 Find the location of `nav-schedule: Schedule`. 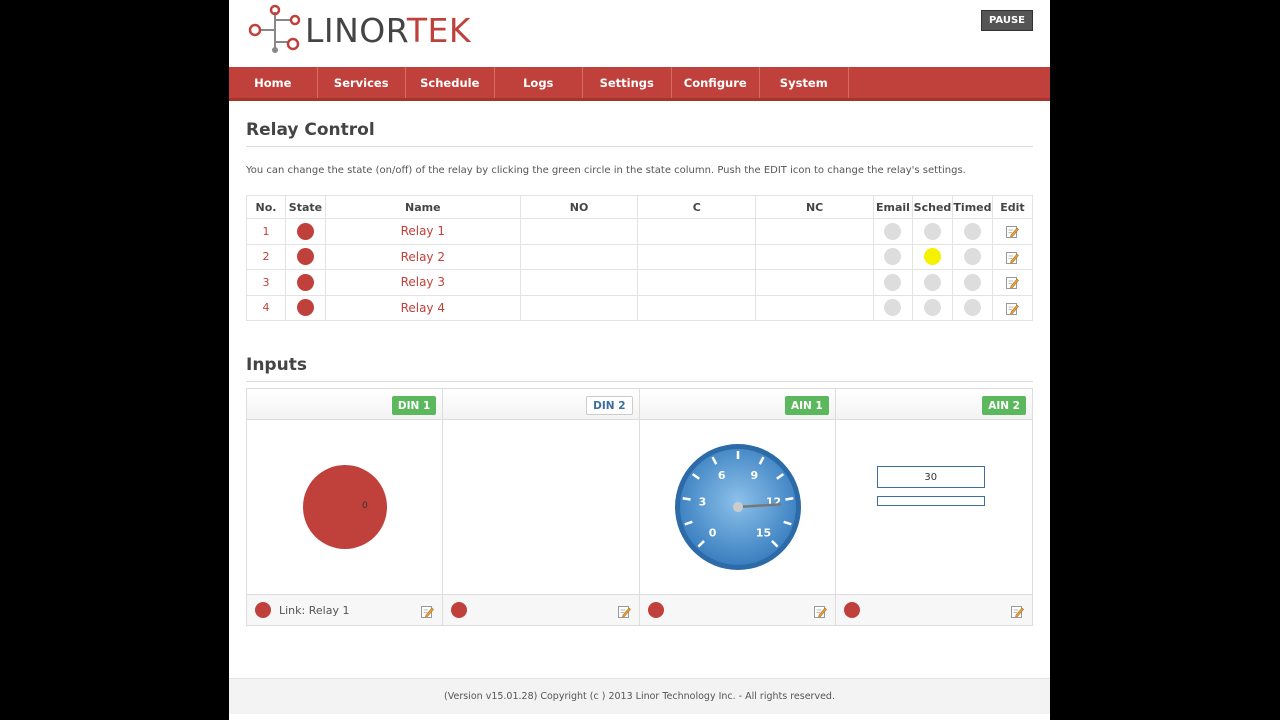

nav-schedule: Schedule is located at coordinates (450, 82).